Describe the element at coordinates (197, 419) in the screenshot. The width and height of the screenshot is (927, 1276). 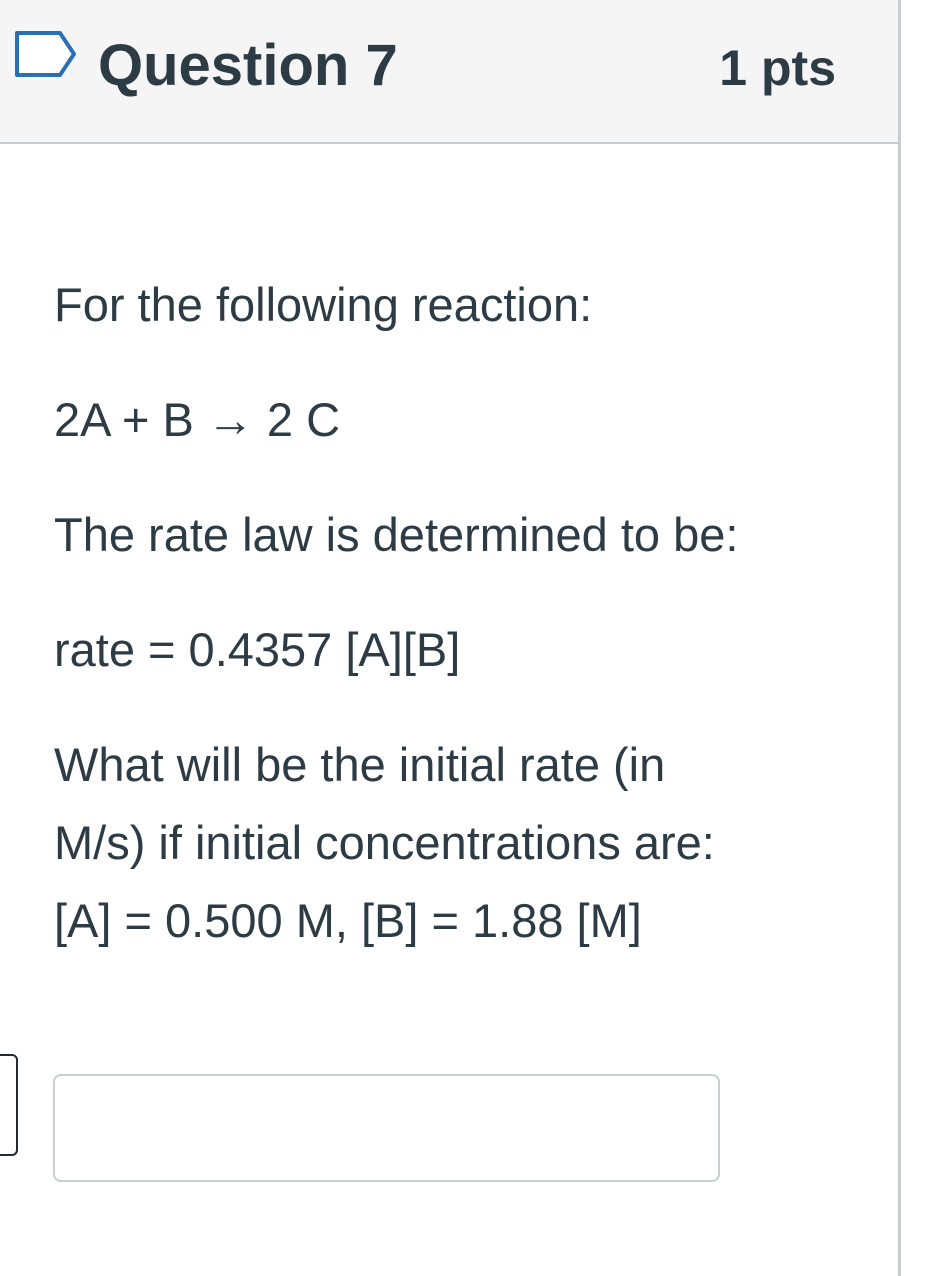
I see `question-line-reaction-equation: 2A + B → 2 C` at that location.